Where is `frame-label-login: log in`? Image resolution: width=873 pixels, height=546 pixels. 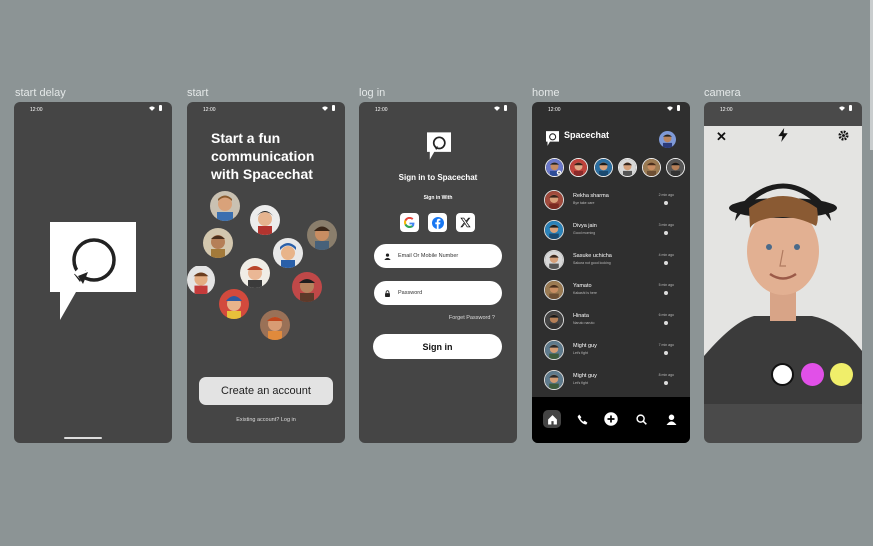 frame-label-login: log in is located at coordinates (372, 93).